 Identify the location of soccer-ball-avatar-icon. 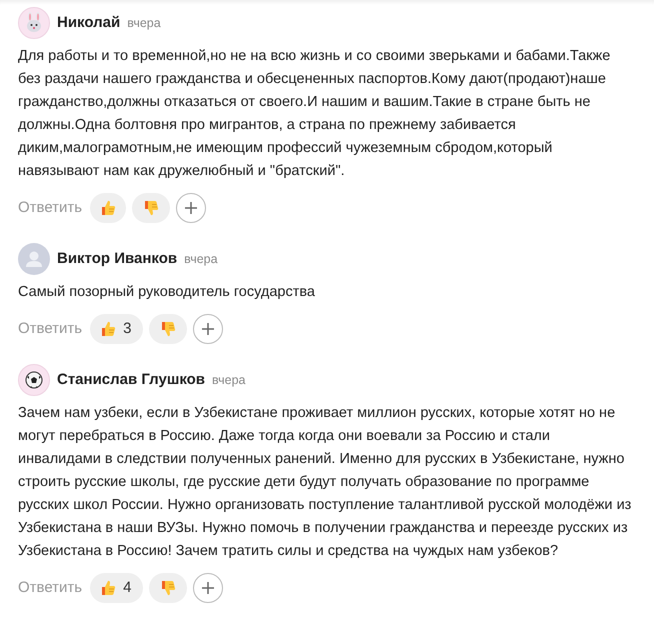
(34, 380).